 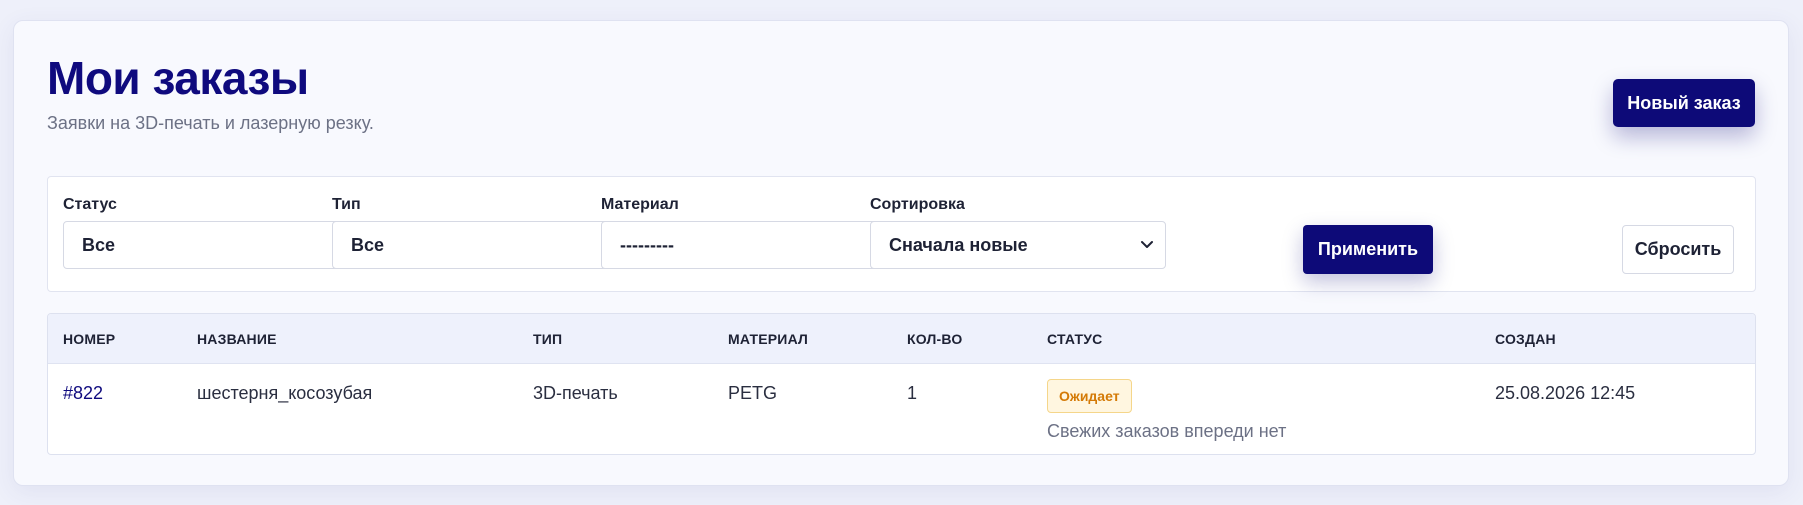 I want to click on order-type: 3D-печать, so click(x=575, y=393).